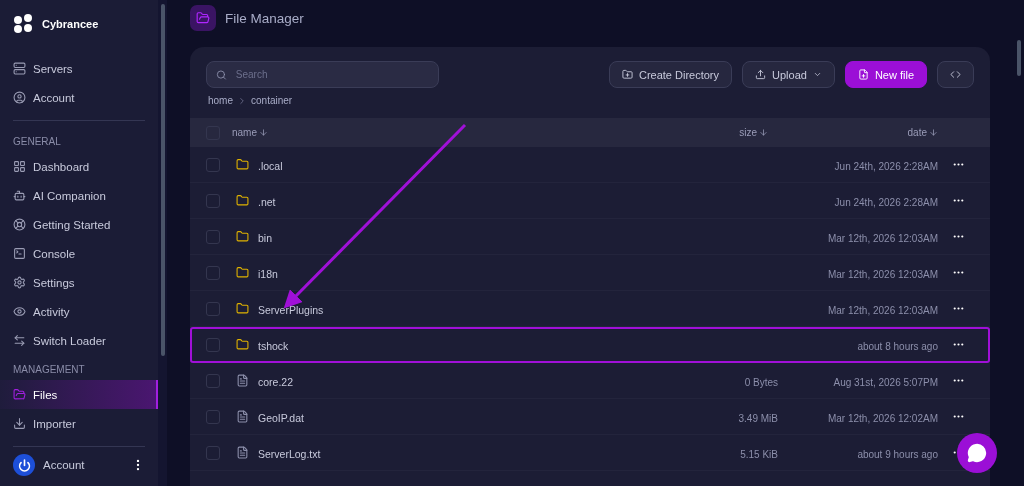 Image resolution: width=1024 pixels, height=486 pixels. What do you see at coordinates (79, 423) in the screenshot?
I see `sidebar-item: Importer` at bounding box center [79, 423].